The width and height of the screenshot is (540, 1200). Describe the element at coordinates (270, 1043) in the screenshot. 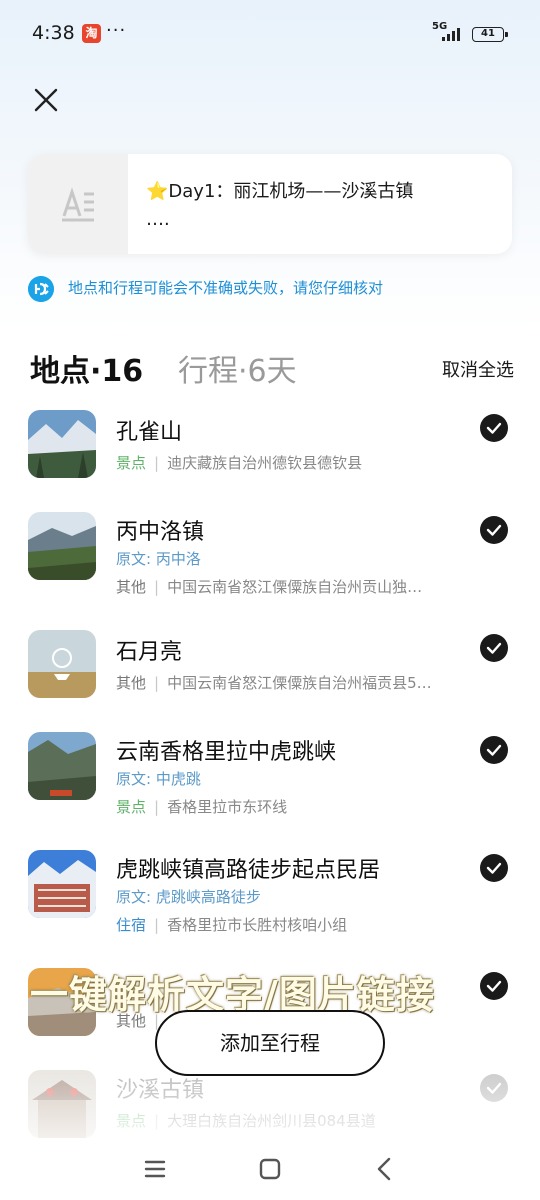

I see `add-to-trip-button: 添加至行程` at that location.